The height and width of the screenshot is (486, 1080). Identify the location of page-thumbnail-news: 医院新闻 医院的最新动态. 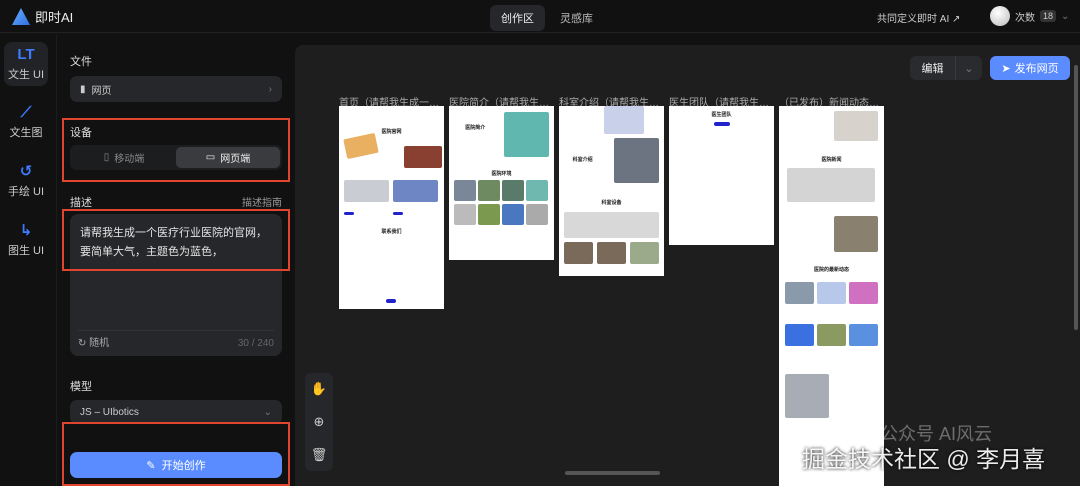
(831, 296).